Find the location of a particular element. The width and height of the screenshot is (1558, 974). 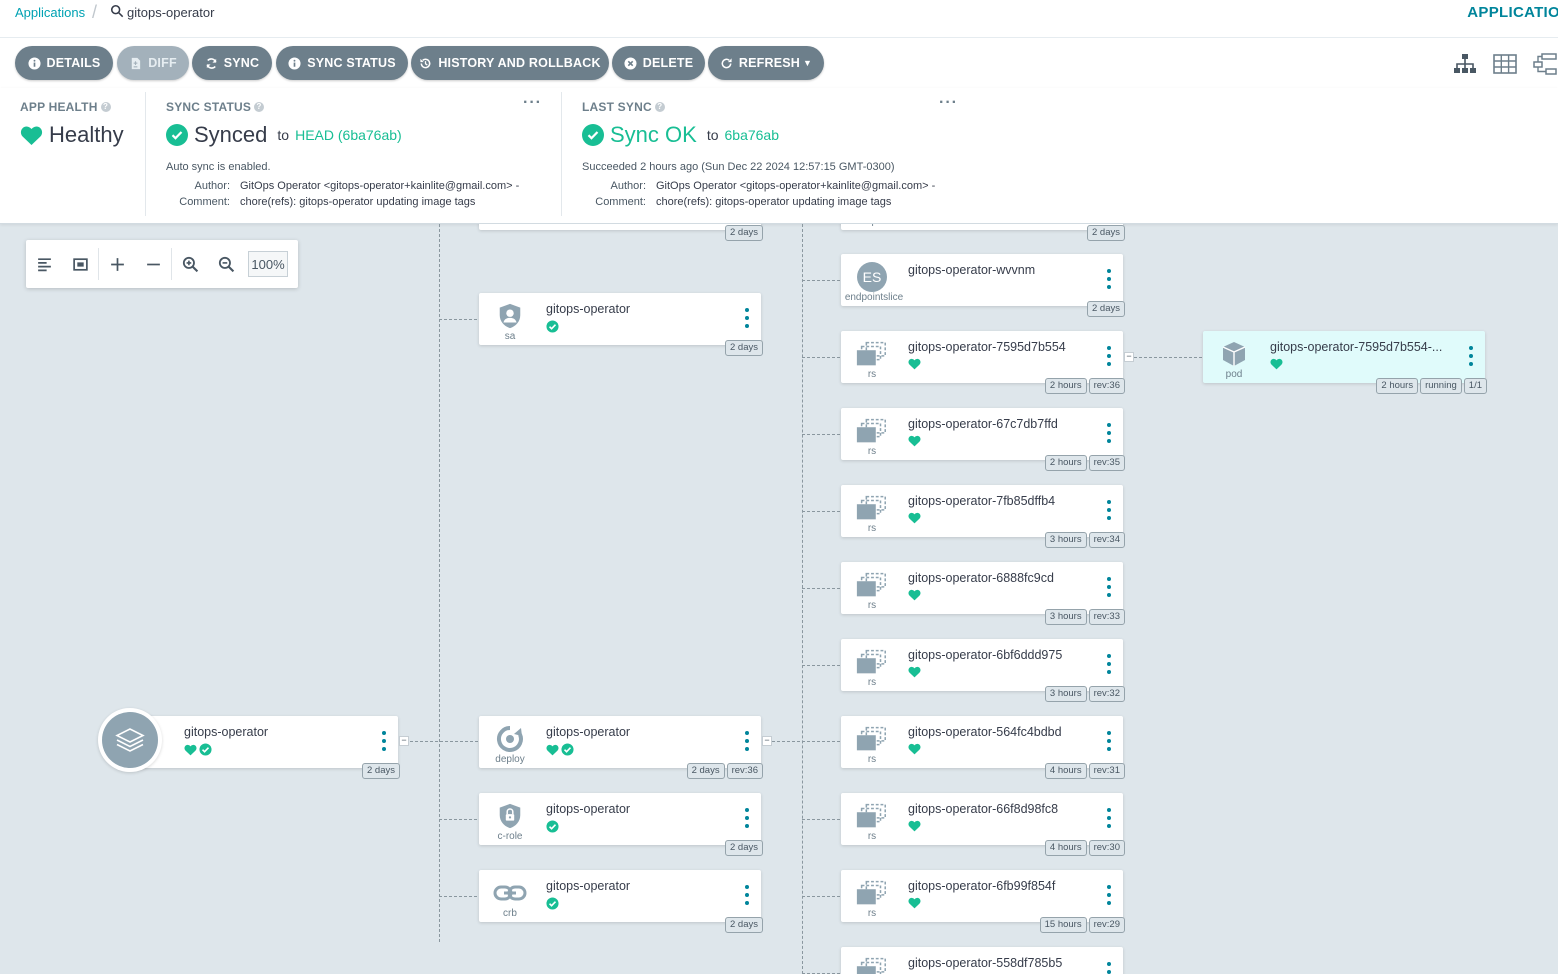

diff-button: DIFF is located at coordinates (153, 63).